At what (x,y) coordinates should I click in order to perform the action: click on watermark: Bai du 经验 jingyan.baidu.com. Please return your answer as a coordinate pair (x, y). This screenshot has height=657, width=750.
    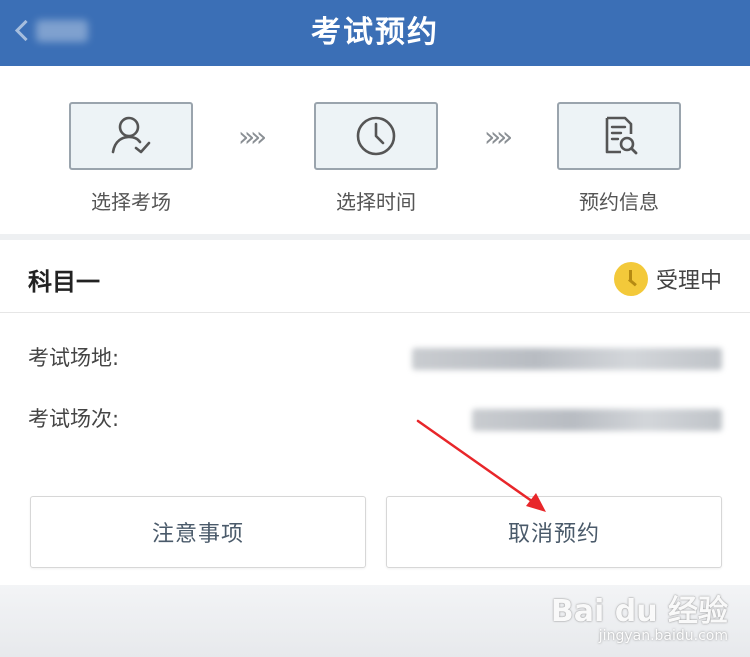
    Looking at the image, I should click on (639, 615).